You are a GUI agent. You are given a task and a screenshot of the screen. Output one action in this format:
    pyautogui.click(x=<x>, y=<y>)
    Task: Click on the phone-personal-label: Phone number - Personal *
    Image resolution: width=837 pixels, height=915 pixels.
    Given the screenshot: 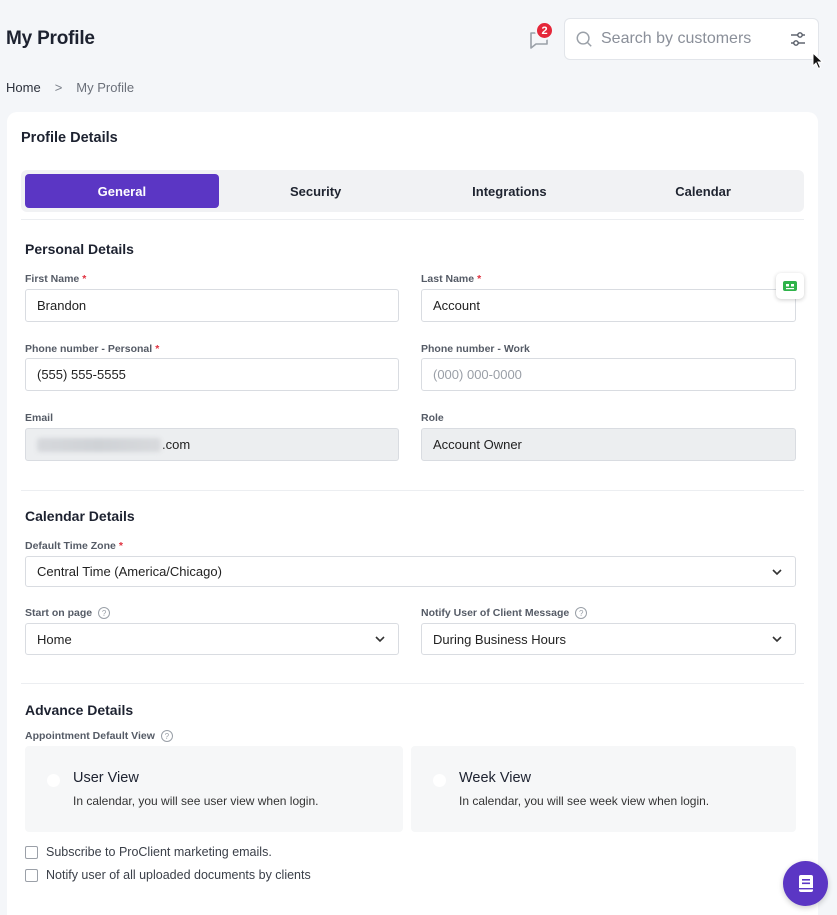 What is the action you would take?
    pyautogui.click(x=92, y=349)
    